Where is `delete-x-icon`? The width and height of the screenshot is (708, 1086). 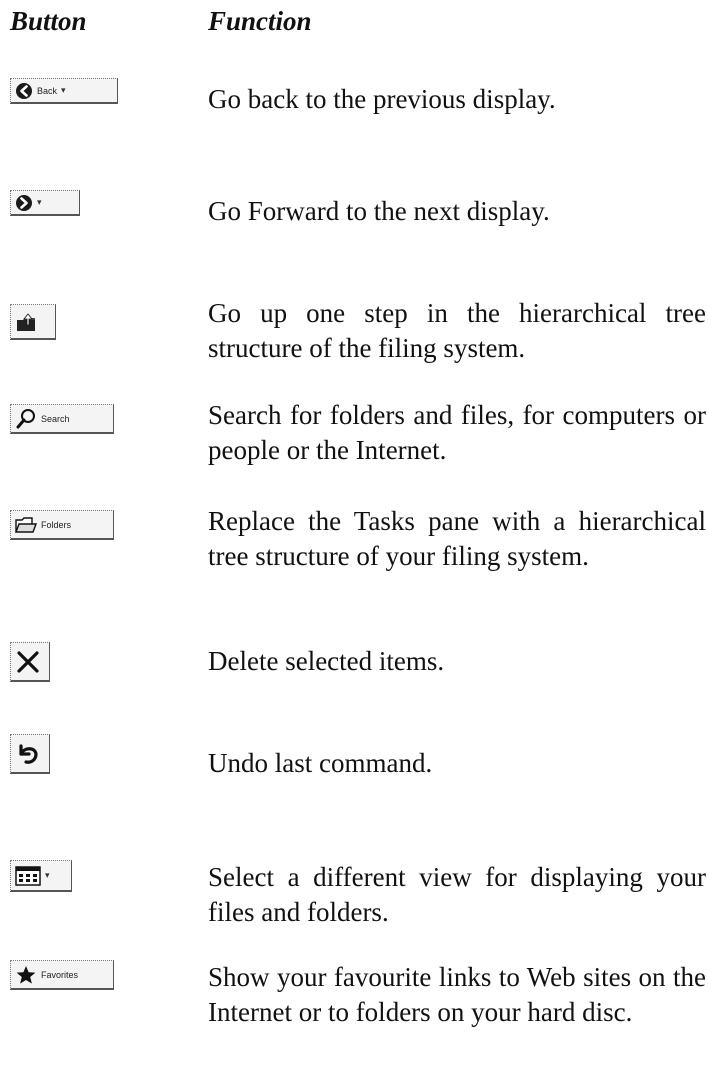
delete-x-icon is located at coordinates (28, 662).